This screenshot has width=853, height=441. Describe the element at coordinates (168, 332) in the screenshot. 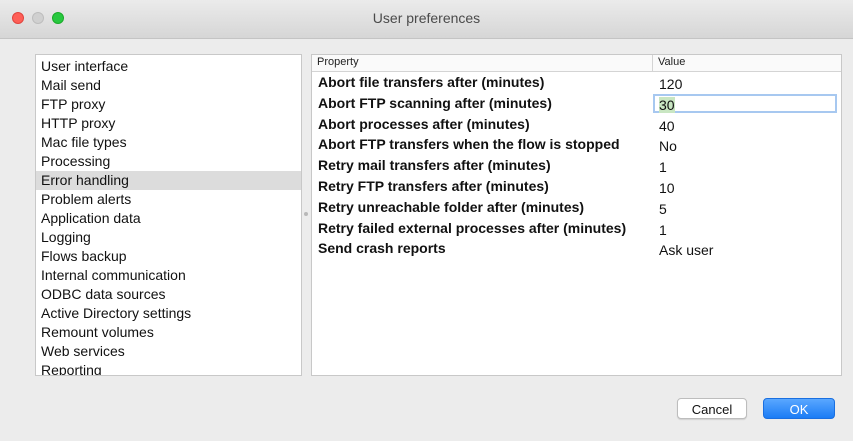

I see `category-item: Remount volumes` at that location.